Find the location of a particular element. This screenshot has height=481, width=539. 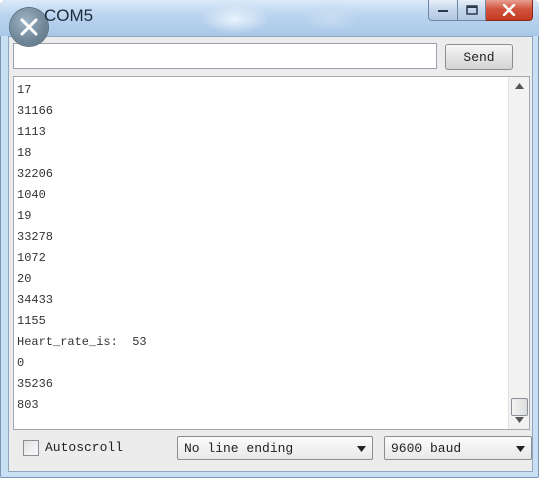

minimize-icon is located at coordinates (443, 11).